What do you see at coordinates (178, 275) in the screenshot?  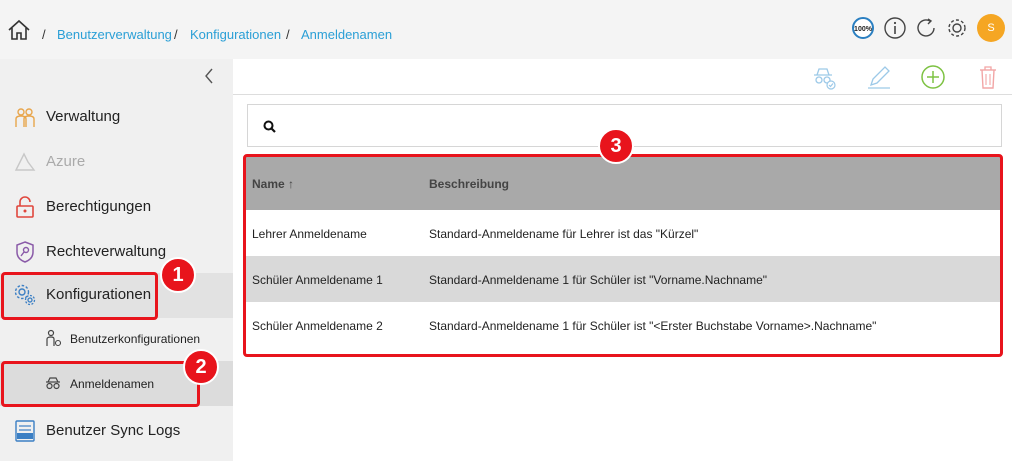 I see `callout-badge-1: 1` at bounding box center [178, 275].